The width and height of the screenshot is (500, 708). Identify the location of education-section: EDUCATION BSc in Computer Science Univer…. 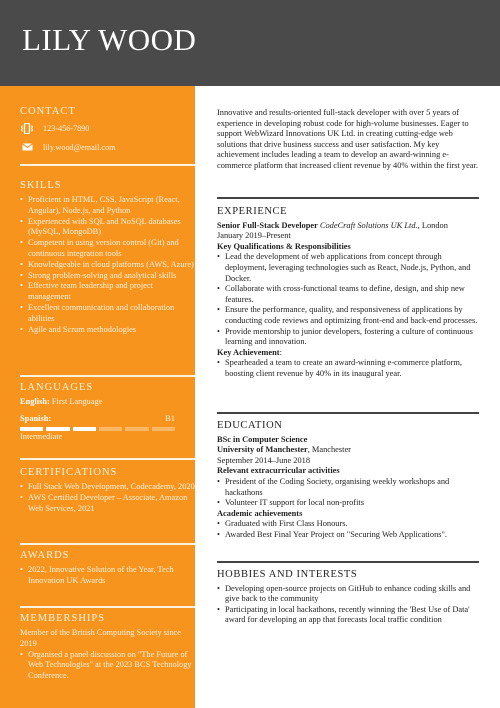
(348, 480).